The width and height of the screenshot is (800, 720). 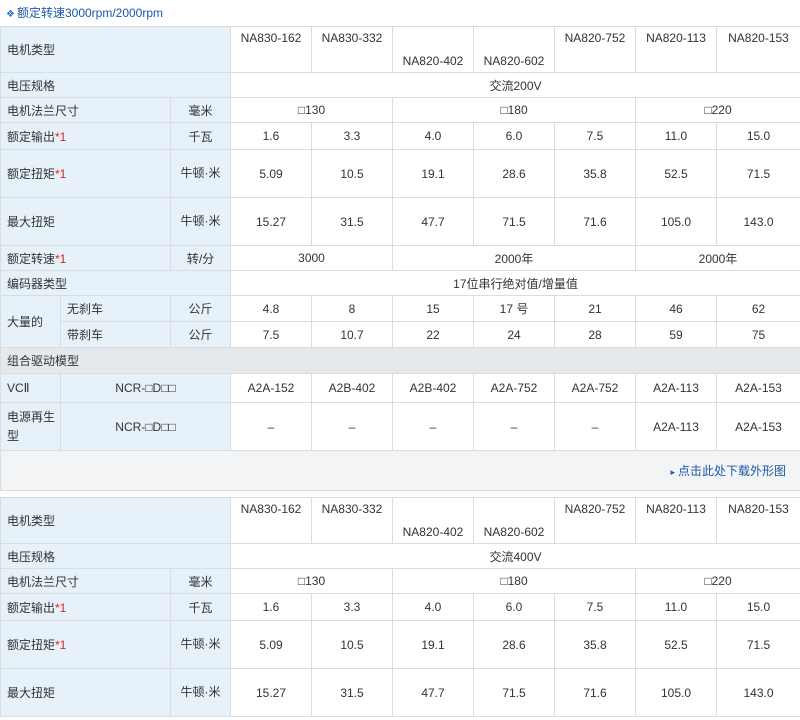 I want to click on drive-prefix: NCR-□D□□, so click(x=145, y=388).